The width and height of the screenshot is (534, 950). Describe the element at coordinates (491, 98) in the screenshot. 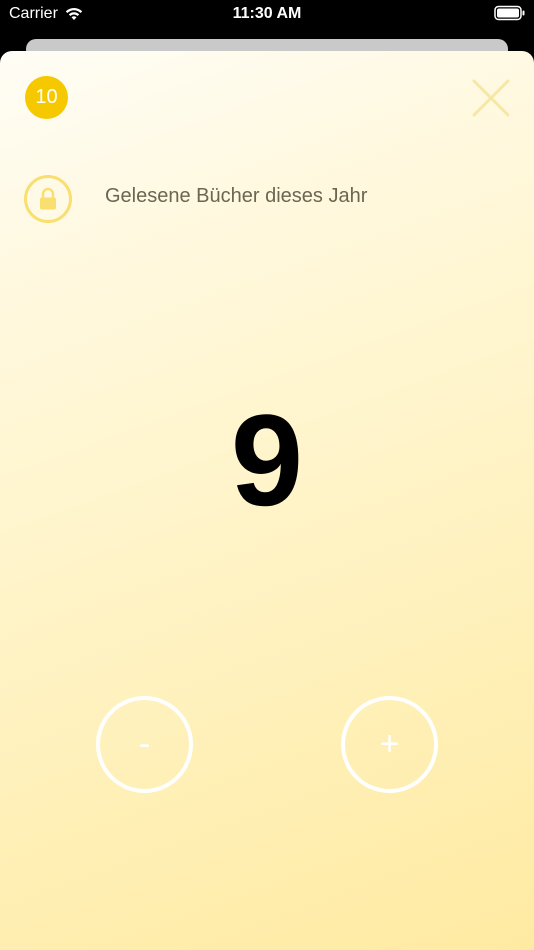

I see `close-icon` at that location.